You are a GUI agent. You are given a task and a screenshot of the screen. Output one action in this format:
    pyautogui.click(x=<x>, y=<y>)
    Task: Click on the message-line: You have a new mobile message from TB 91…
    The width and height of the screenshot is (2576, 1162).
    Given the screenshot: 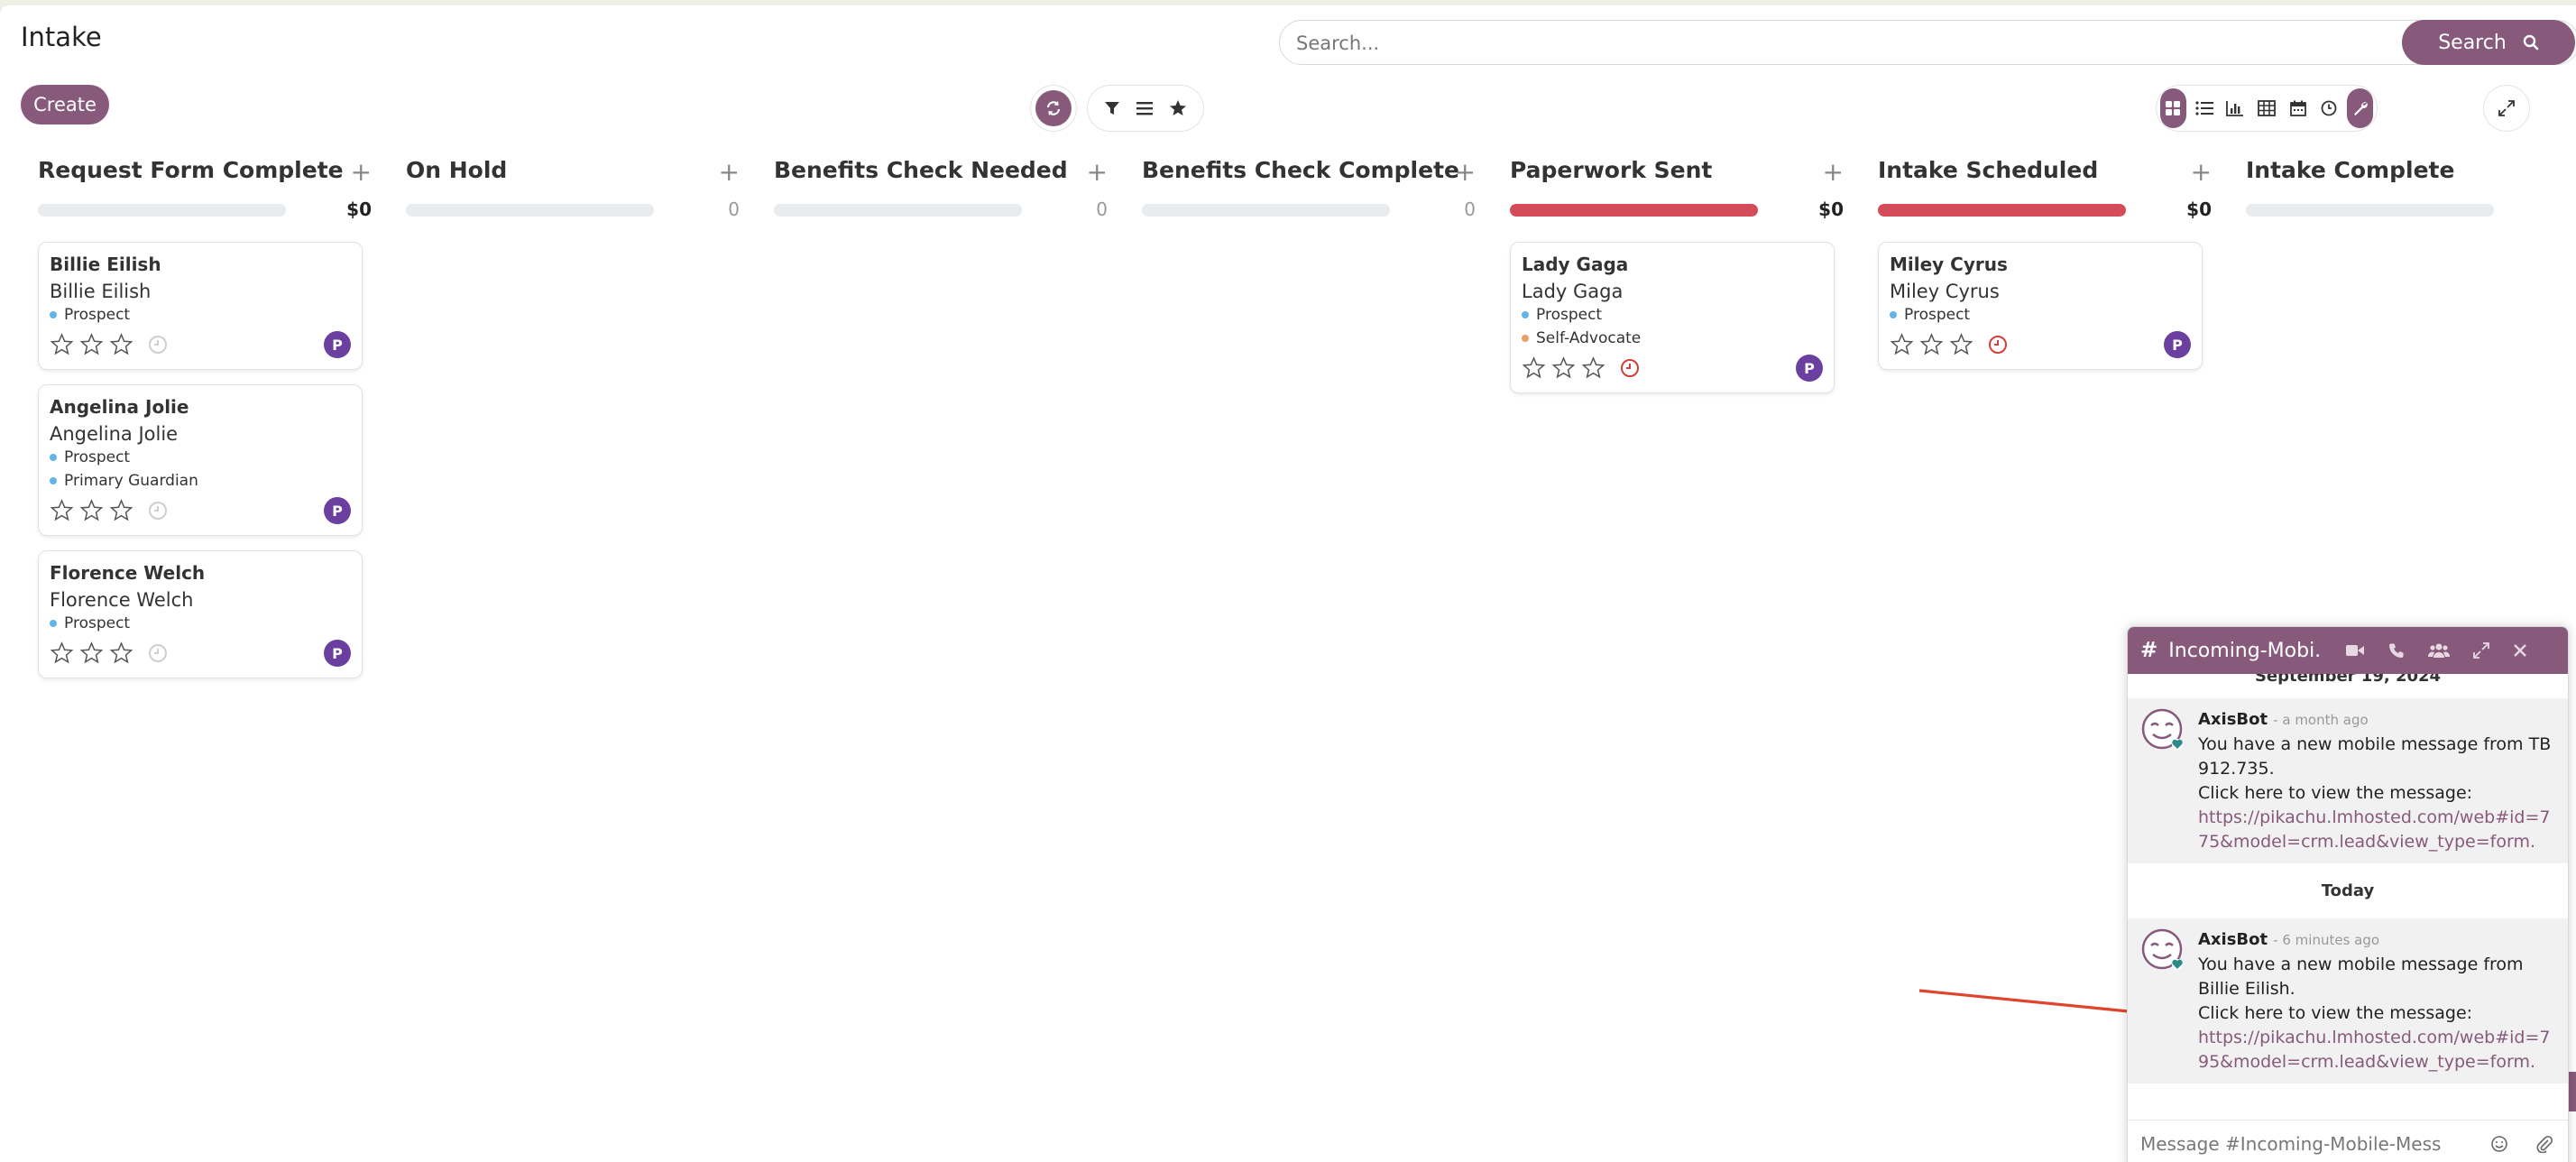 What is the action you would take?
    pyautogui.click(x=2375, y=756)
    